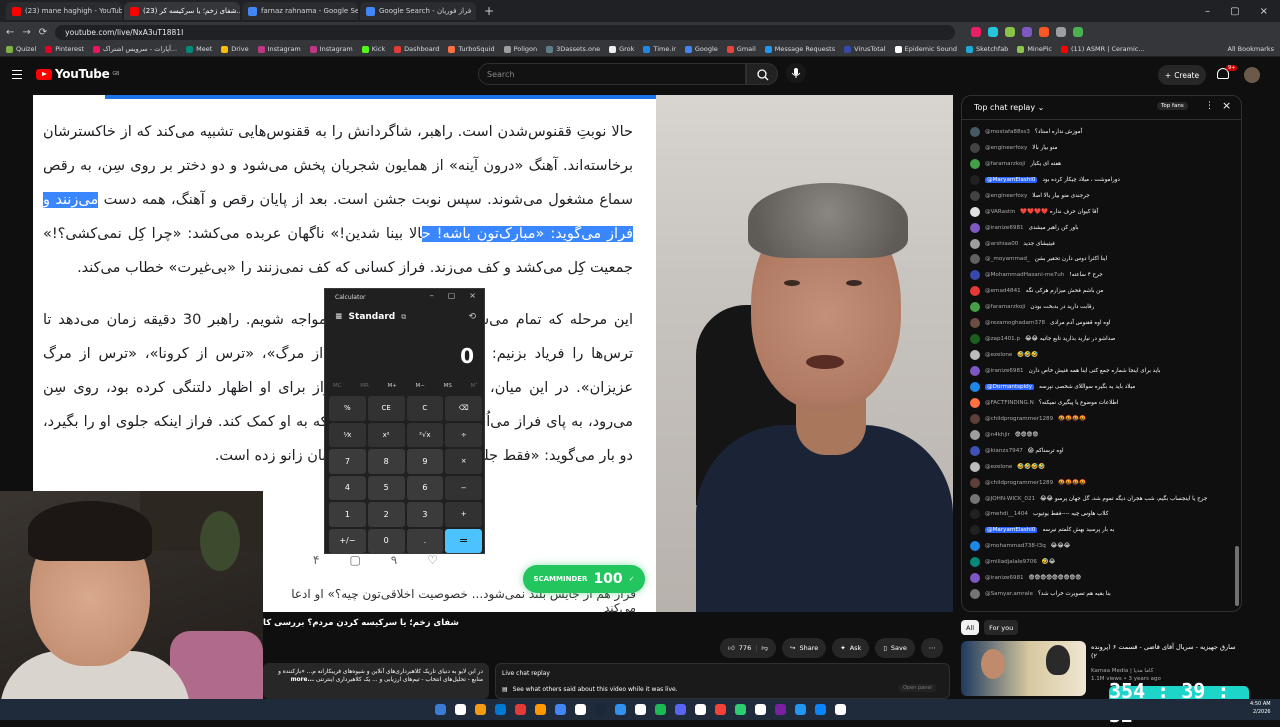 Image resolution: width=1280 pixels, height=727 pixels. I want to click on chat-author: @JOHN-WICK_021, so click(1010, 499).